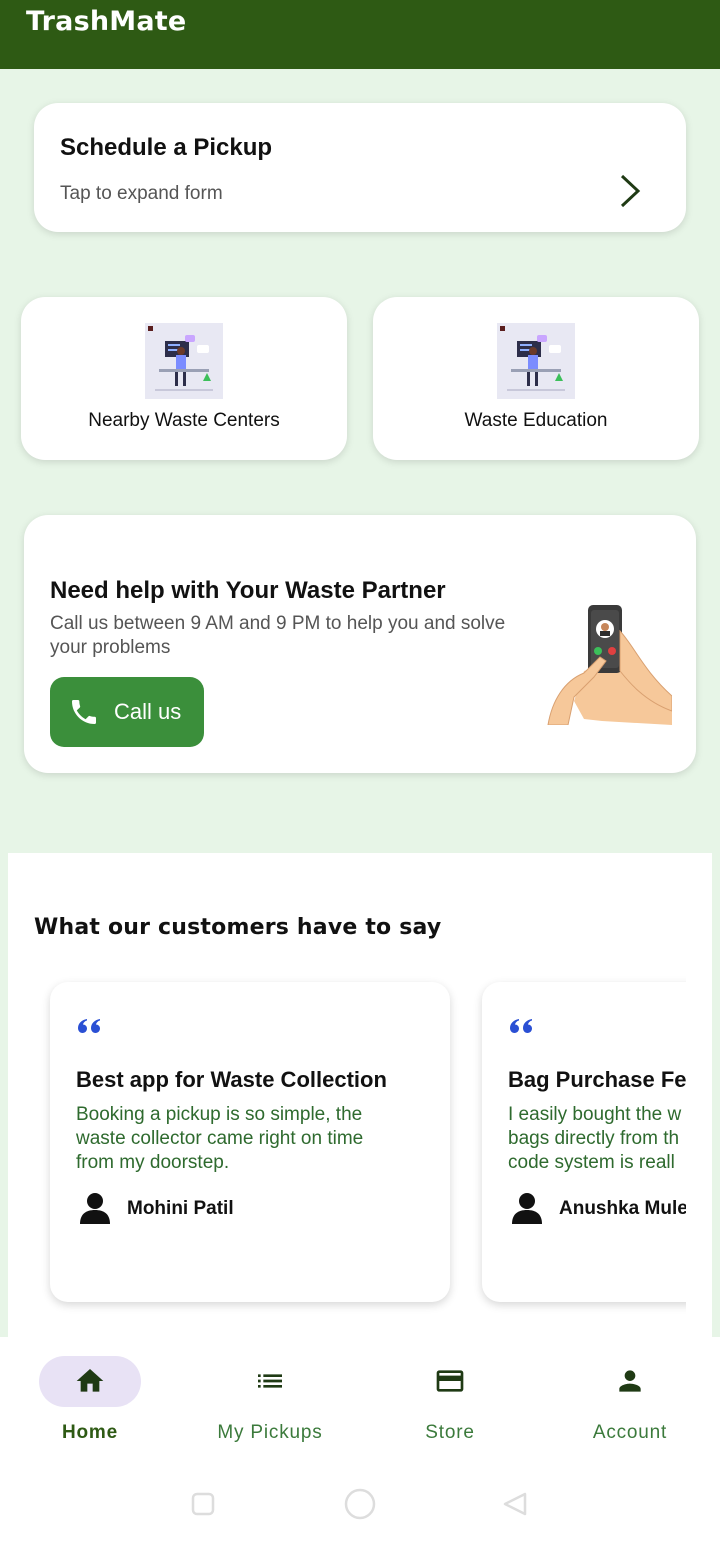 The height and width of the screenshot is (1541, 720). What do you see at coordinates (630, 191) in the screenshot?
I see `chevron-right-icon` at bounding box center [630, 191].